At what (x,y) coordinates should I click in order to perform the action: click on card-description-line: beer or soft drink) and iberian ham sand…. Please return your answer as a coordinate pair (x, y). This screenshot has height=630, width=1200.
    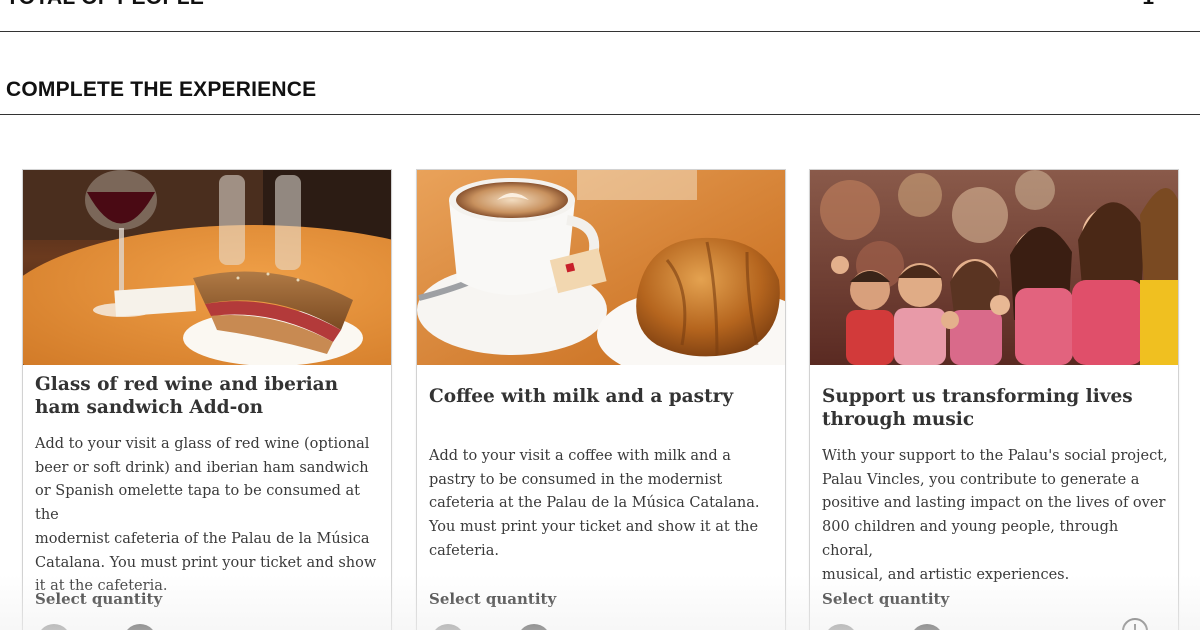
    Looking at the image, I should click on (202, 467).